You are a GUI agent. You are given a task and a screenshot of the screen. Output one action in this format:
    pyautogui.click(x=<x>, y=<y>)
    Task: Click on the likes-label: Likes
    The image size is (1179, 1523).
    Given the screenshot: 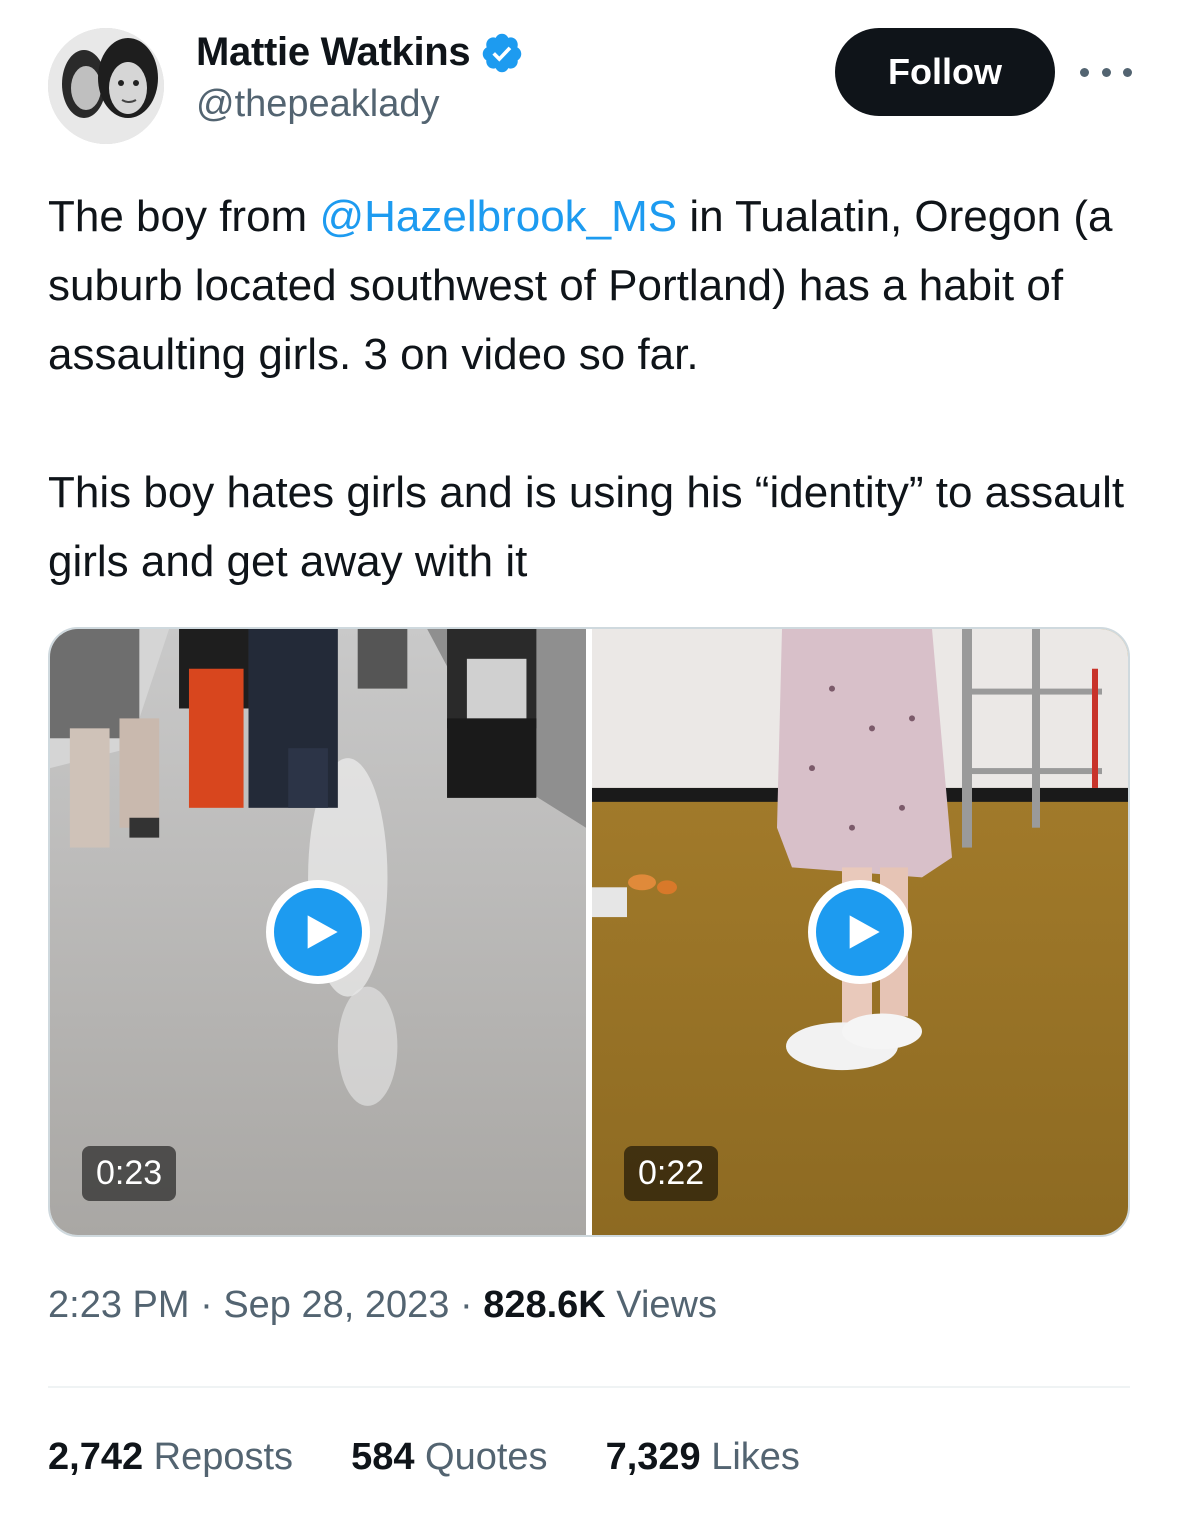 What is the action you would take?
    pyautogui.click(x=755, y=1457)
    